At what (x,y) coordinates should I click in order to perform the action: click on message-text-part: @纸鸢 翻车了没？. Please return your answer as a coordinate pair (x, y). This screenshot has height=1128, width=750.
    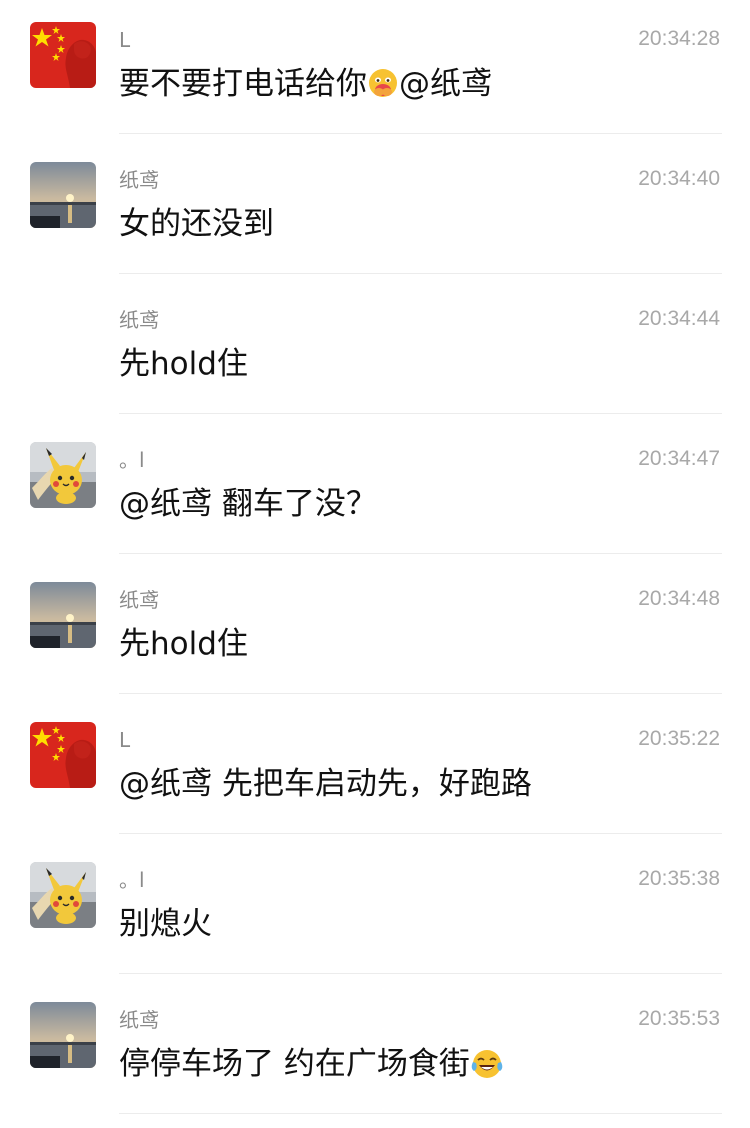
    Looking at the image, I should click on (248, 504).